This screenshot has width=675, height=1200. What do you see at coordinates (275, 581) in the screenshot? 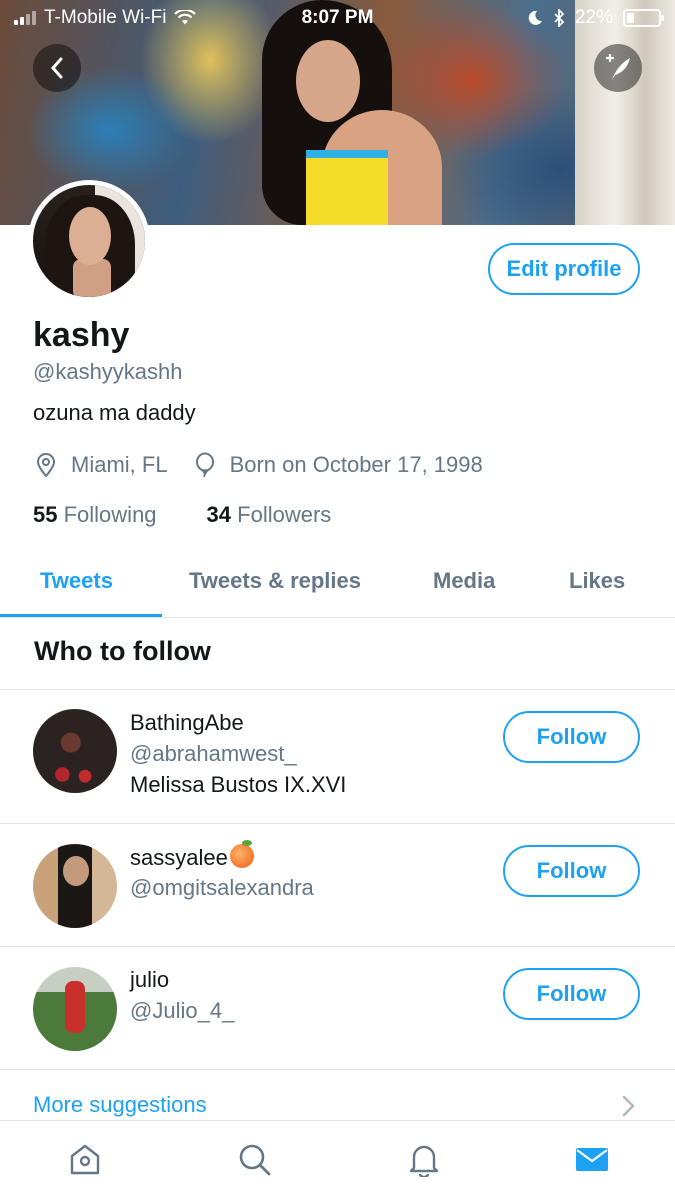
I see `tab-tweets-replies: Tweets & replies` at bounding box center [275, 581].